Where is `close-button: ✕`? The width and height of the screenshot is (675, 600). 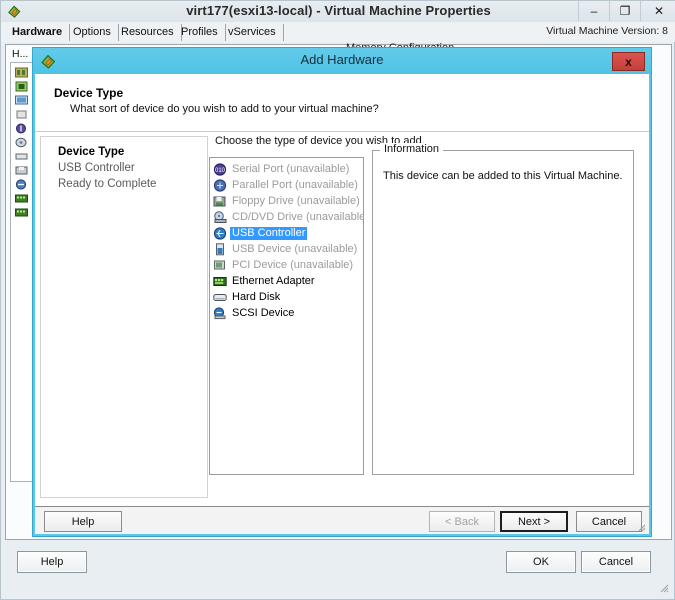
close-button: ✕ is located at coordinates (657, 11).